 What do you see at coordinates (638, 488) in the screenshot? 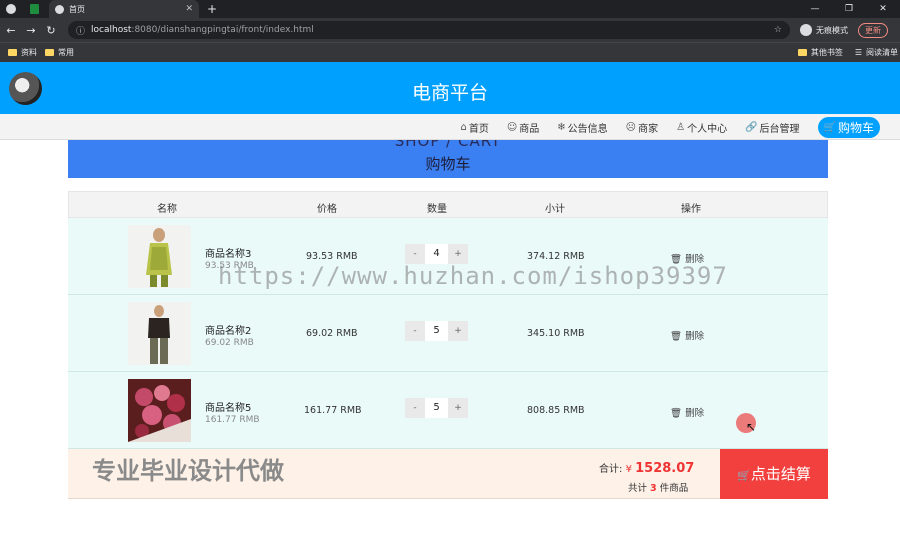
I see `count-prefix: 共计` at bounding box center [638, 488].